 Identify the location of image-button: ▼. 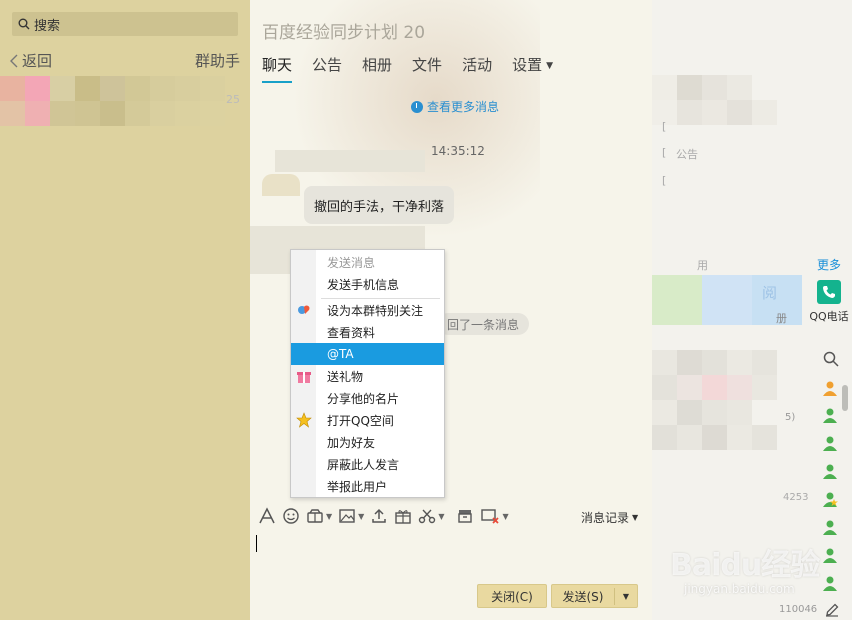
(351, 516).